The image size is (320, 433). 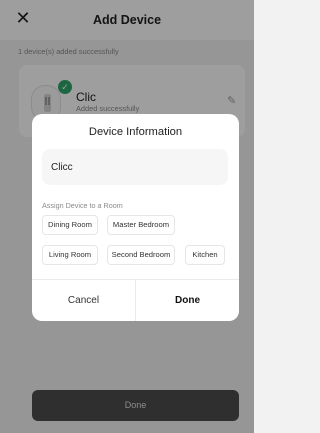 I want to click on room-option-living-room: Living Room, so click(x=70, y=255).